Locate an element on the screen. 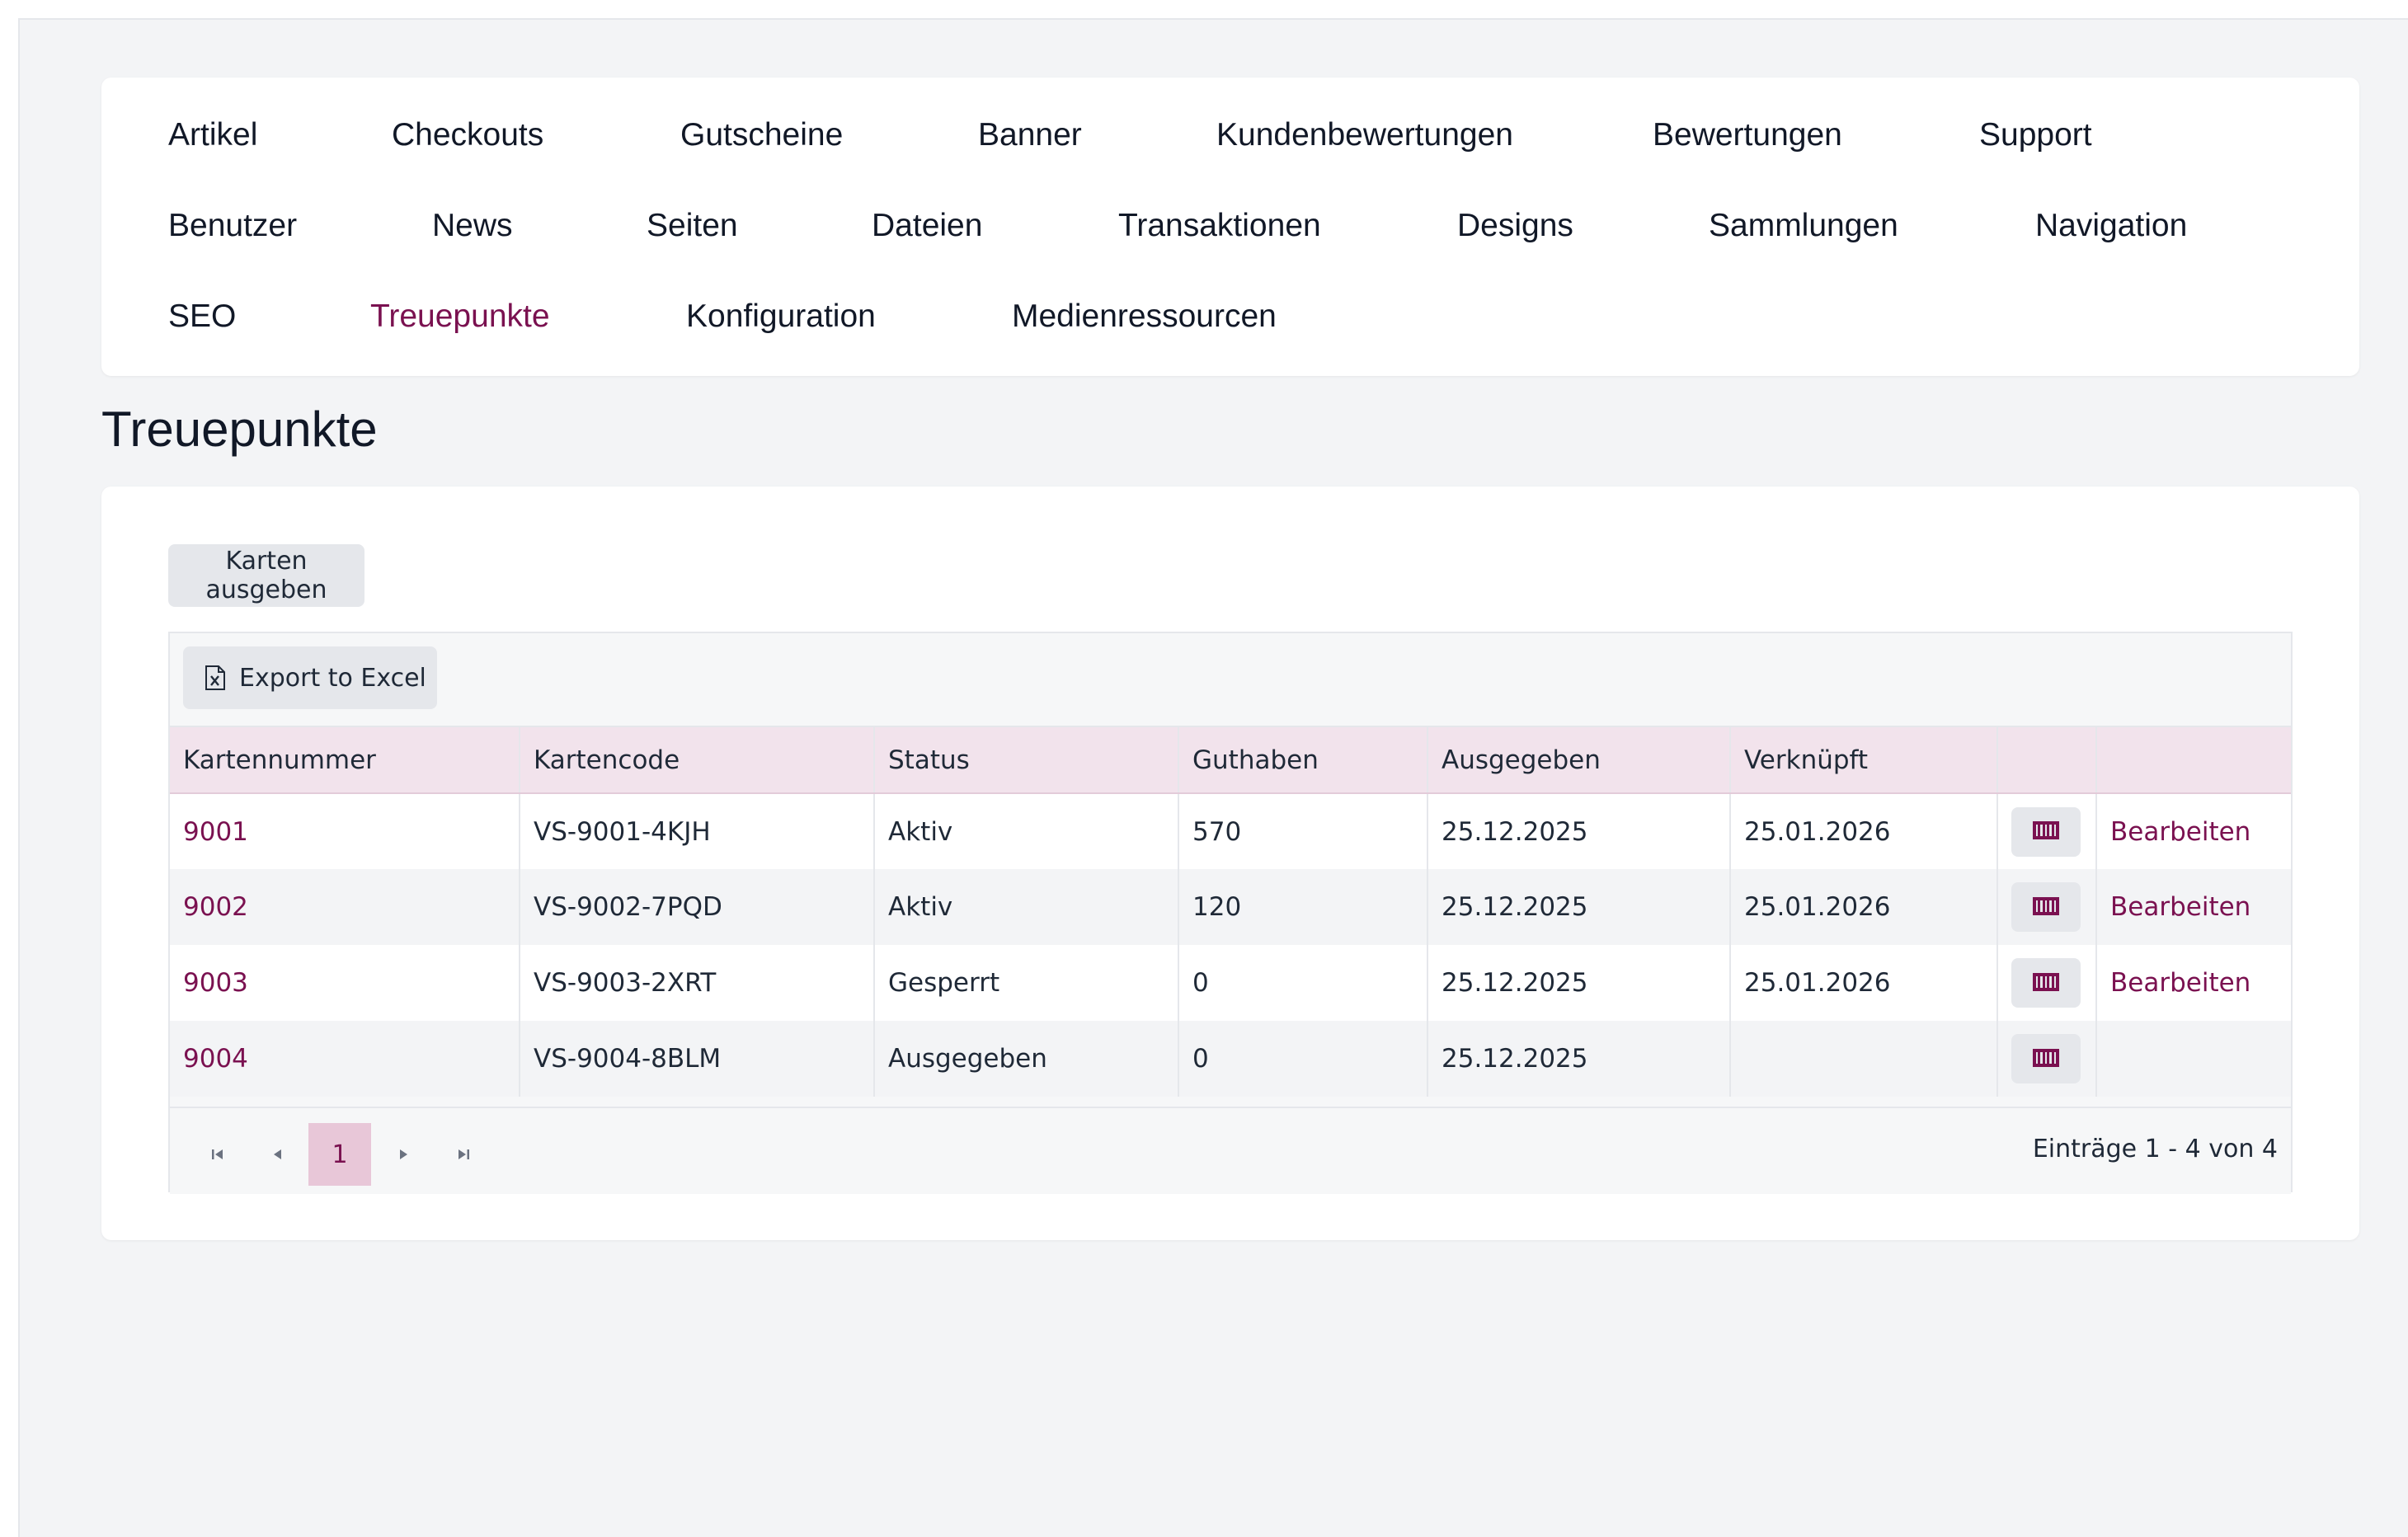 This screenshot has width=2408, height=1537. nav-item-designs: Designs is located at coordinates (1515, 226).